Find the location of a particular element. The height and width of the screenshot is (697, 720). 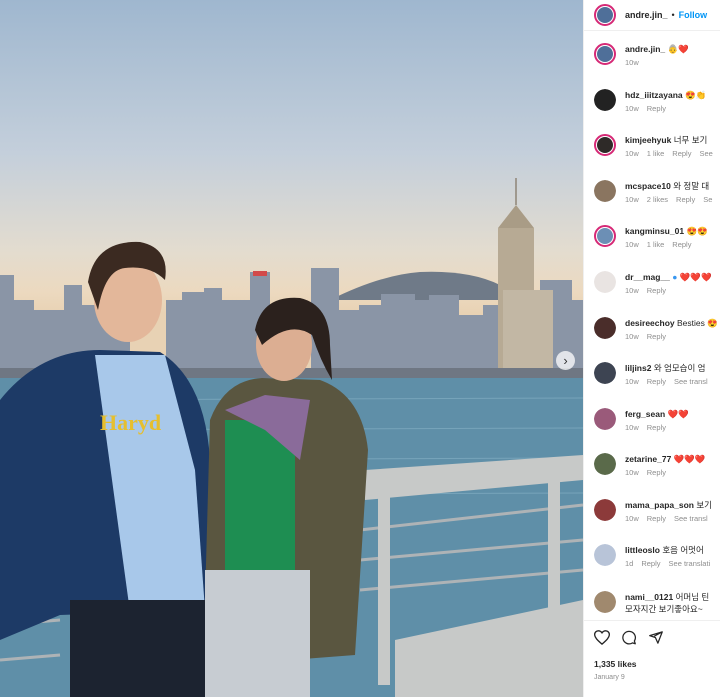

see-translation-link: Se is located at coordinates (707, 199).